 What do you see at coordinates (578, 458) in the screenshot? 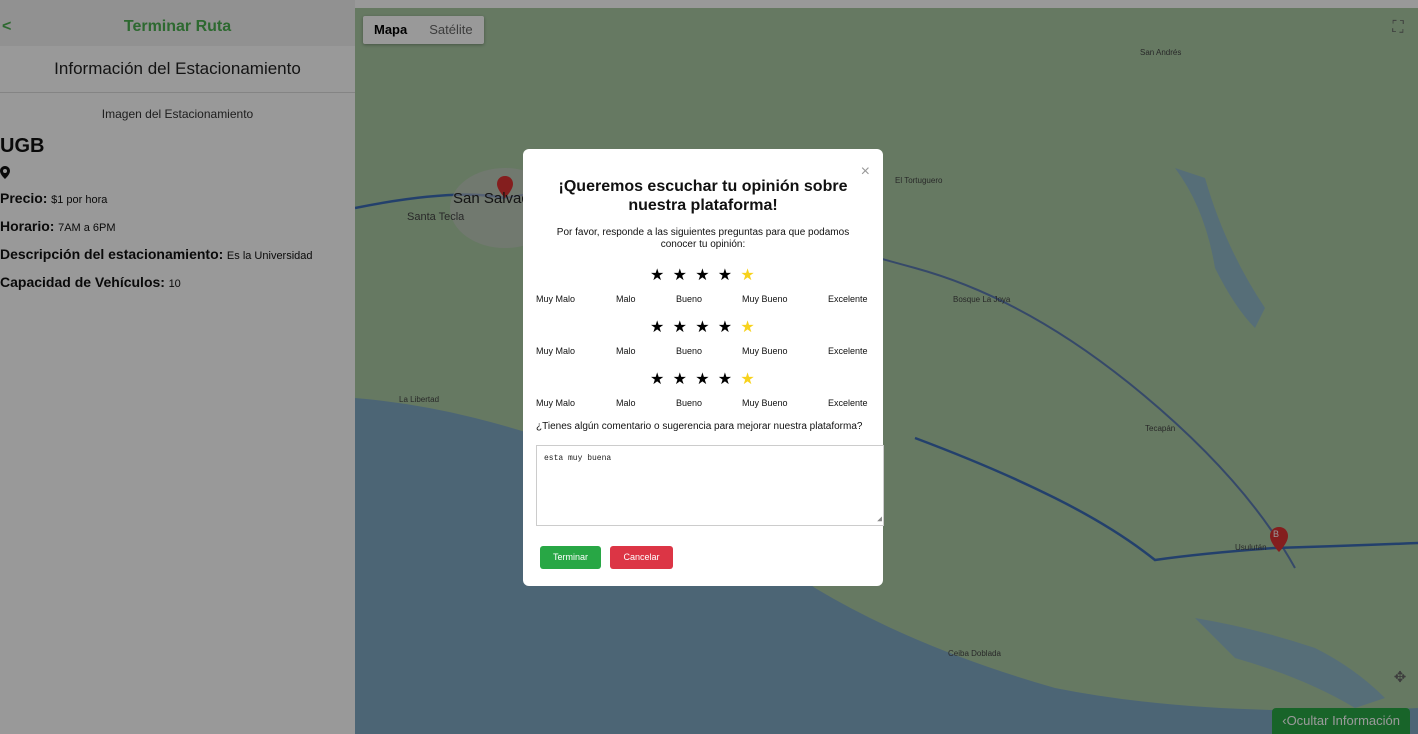
I see `comment-text: esta muy buena` at bounding box center [578, 458].